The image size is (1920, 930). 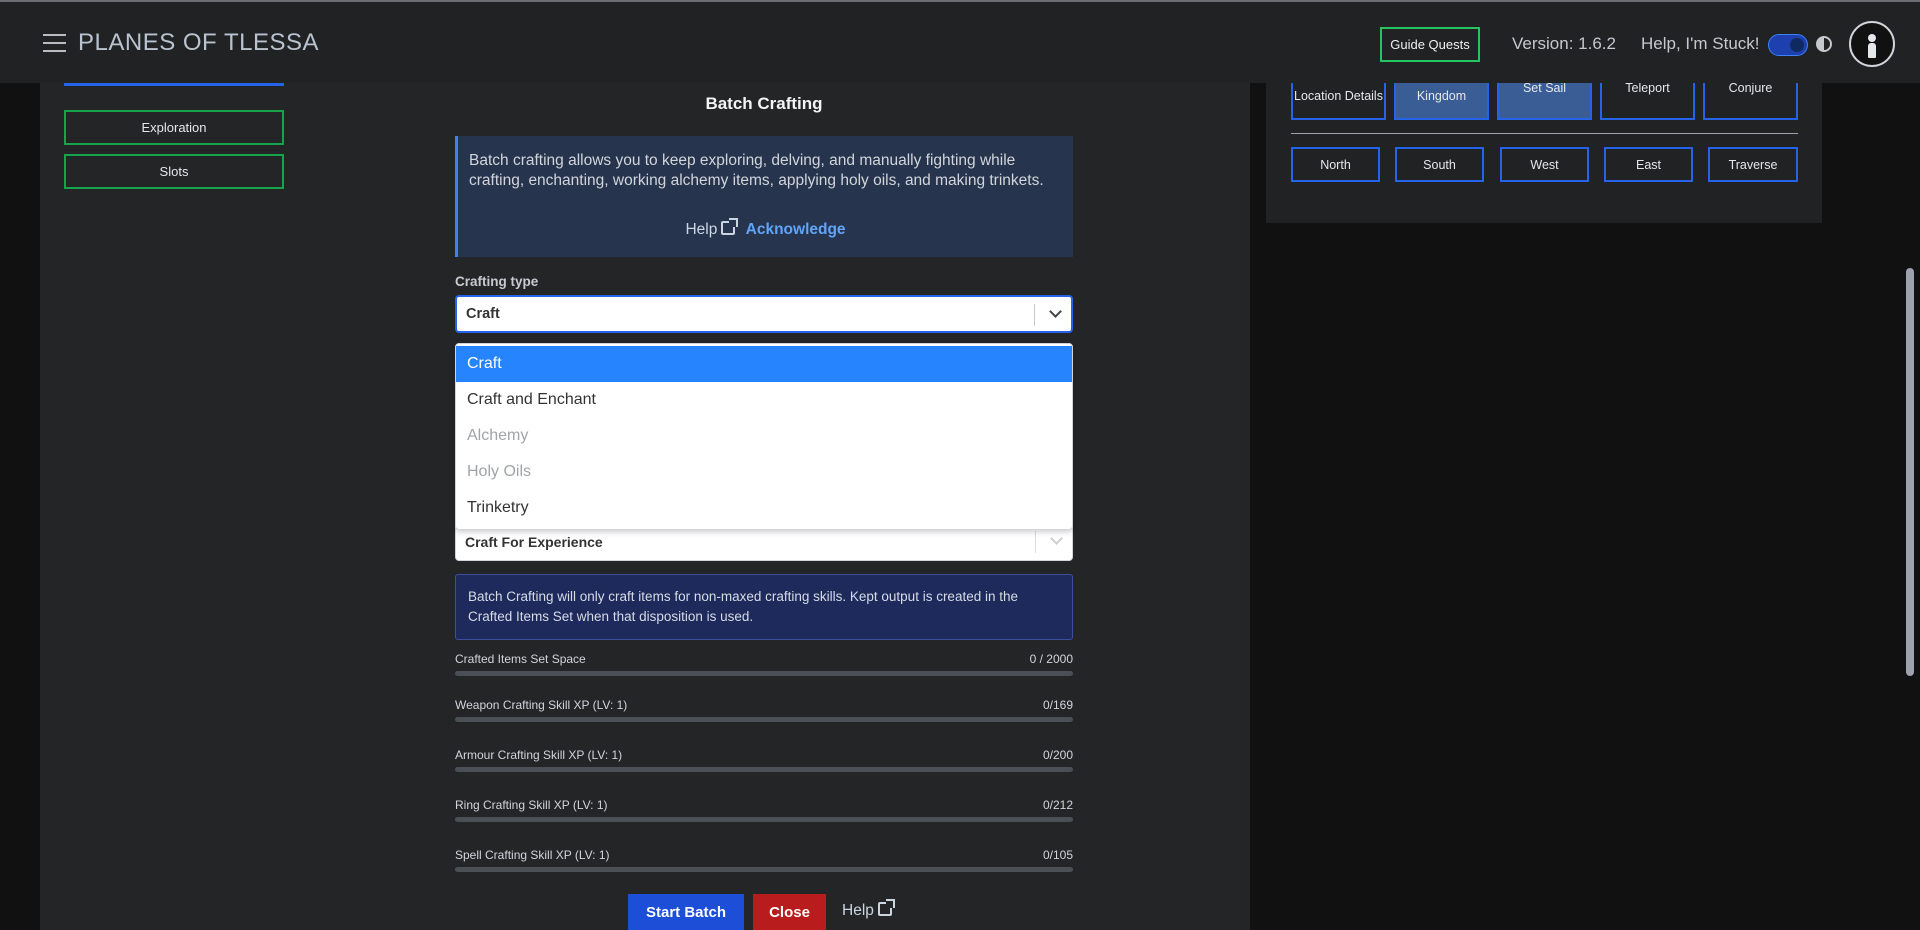 I want to click on traverse-button: Traverse, so click(x=1753, y=164).